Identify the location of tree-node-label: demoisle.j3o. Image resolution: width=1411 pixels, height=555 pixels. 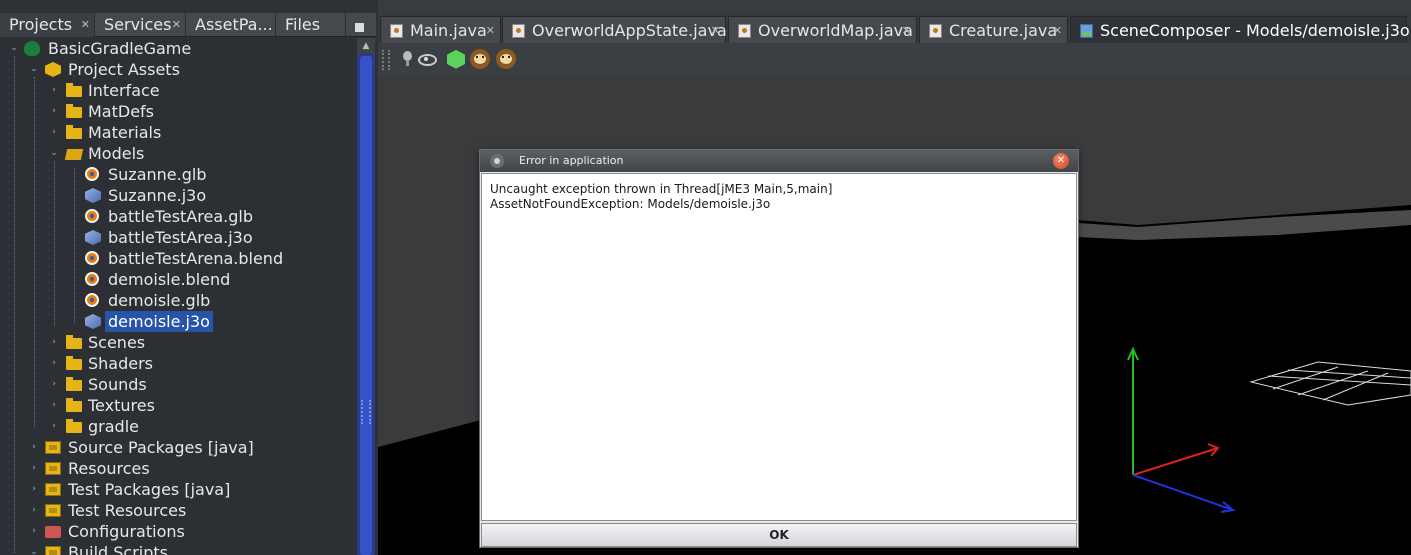
(159, 321).